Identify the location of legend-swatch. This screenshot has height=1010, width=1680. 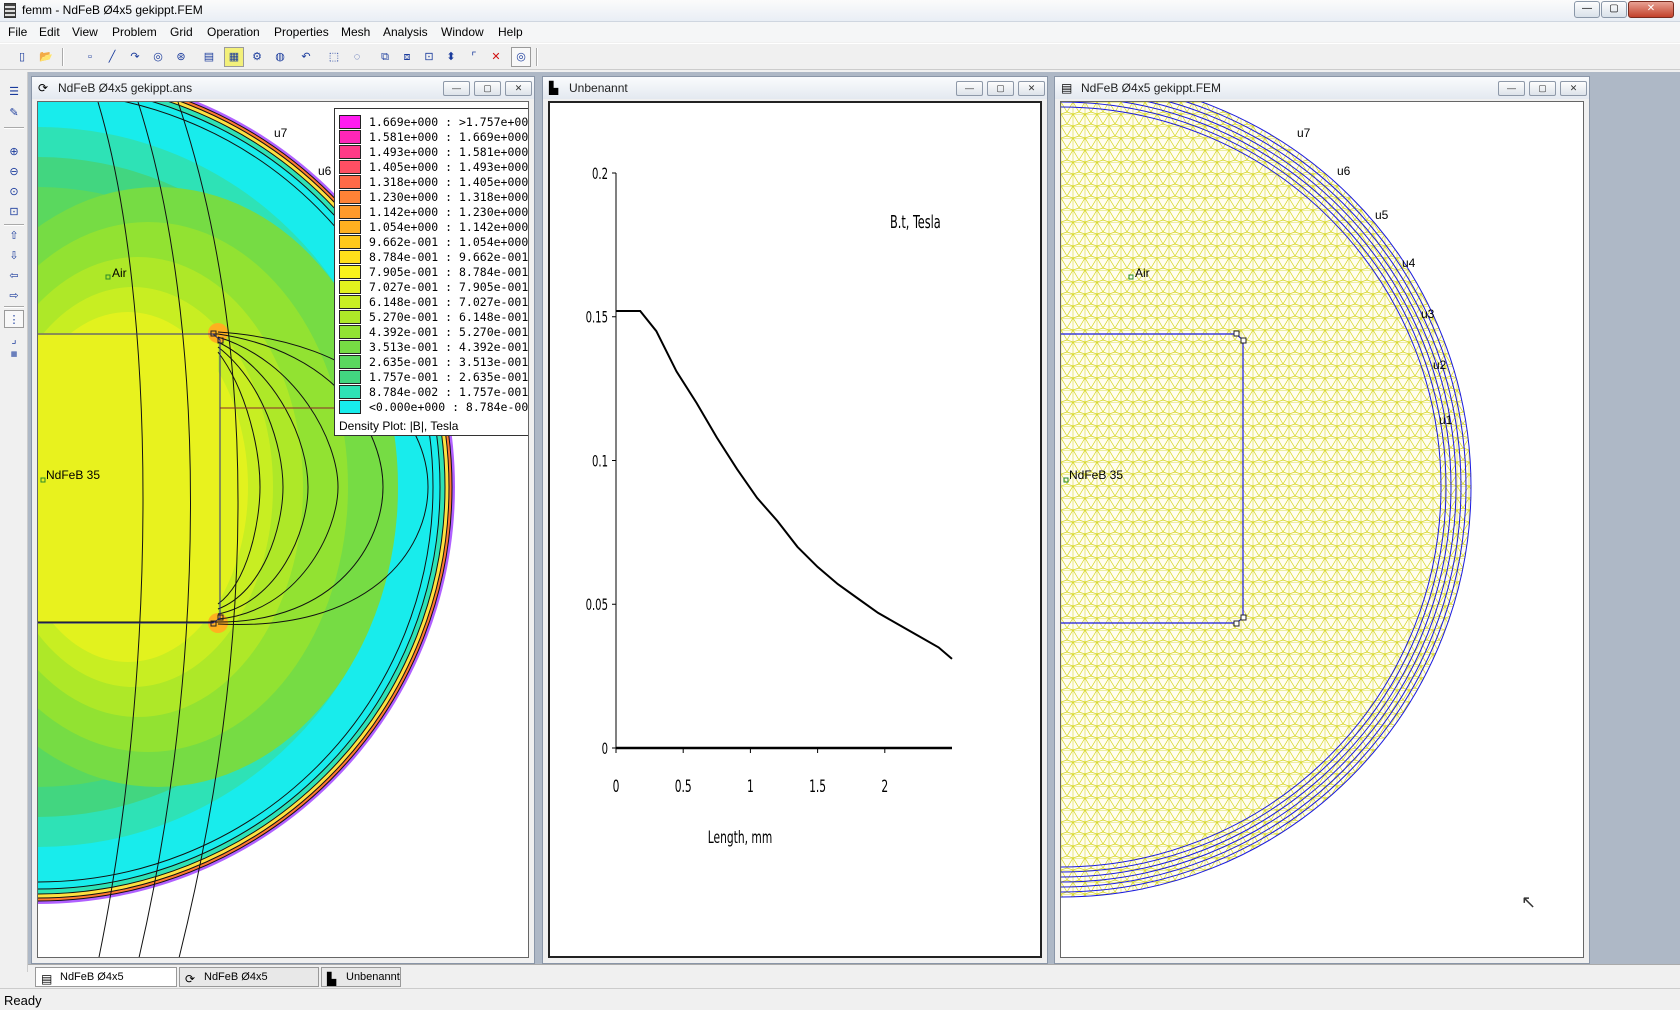
(350, 122).